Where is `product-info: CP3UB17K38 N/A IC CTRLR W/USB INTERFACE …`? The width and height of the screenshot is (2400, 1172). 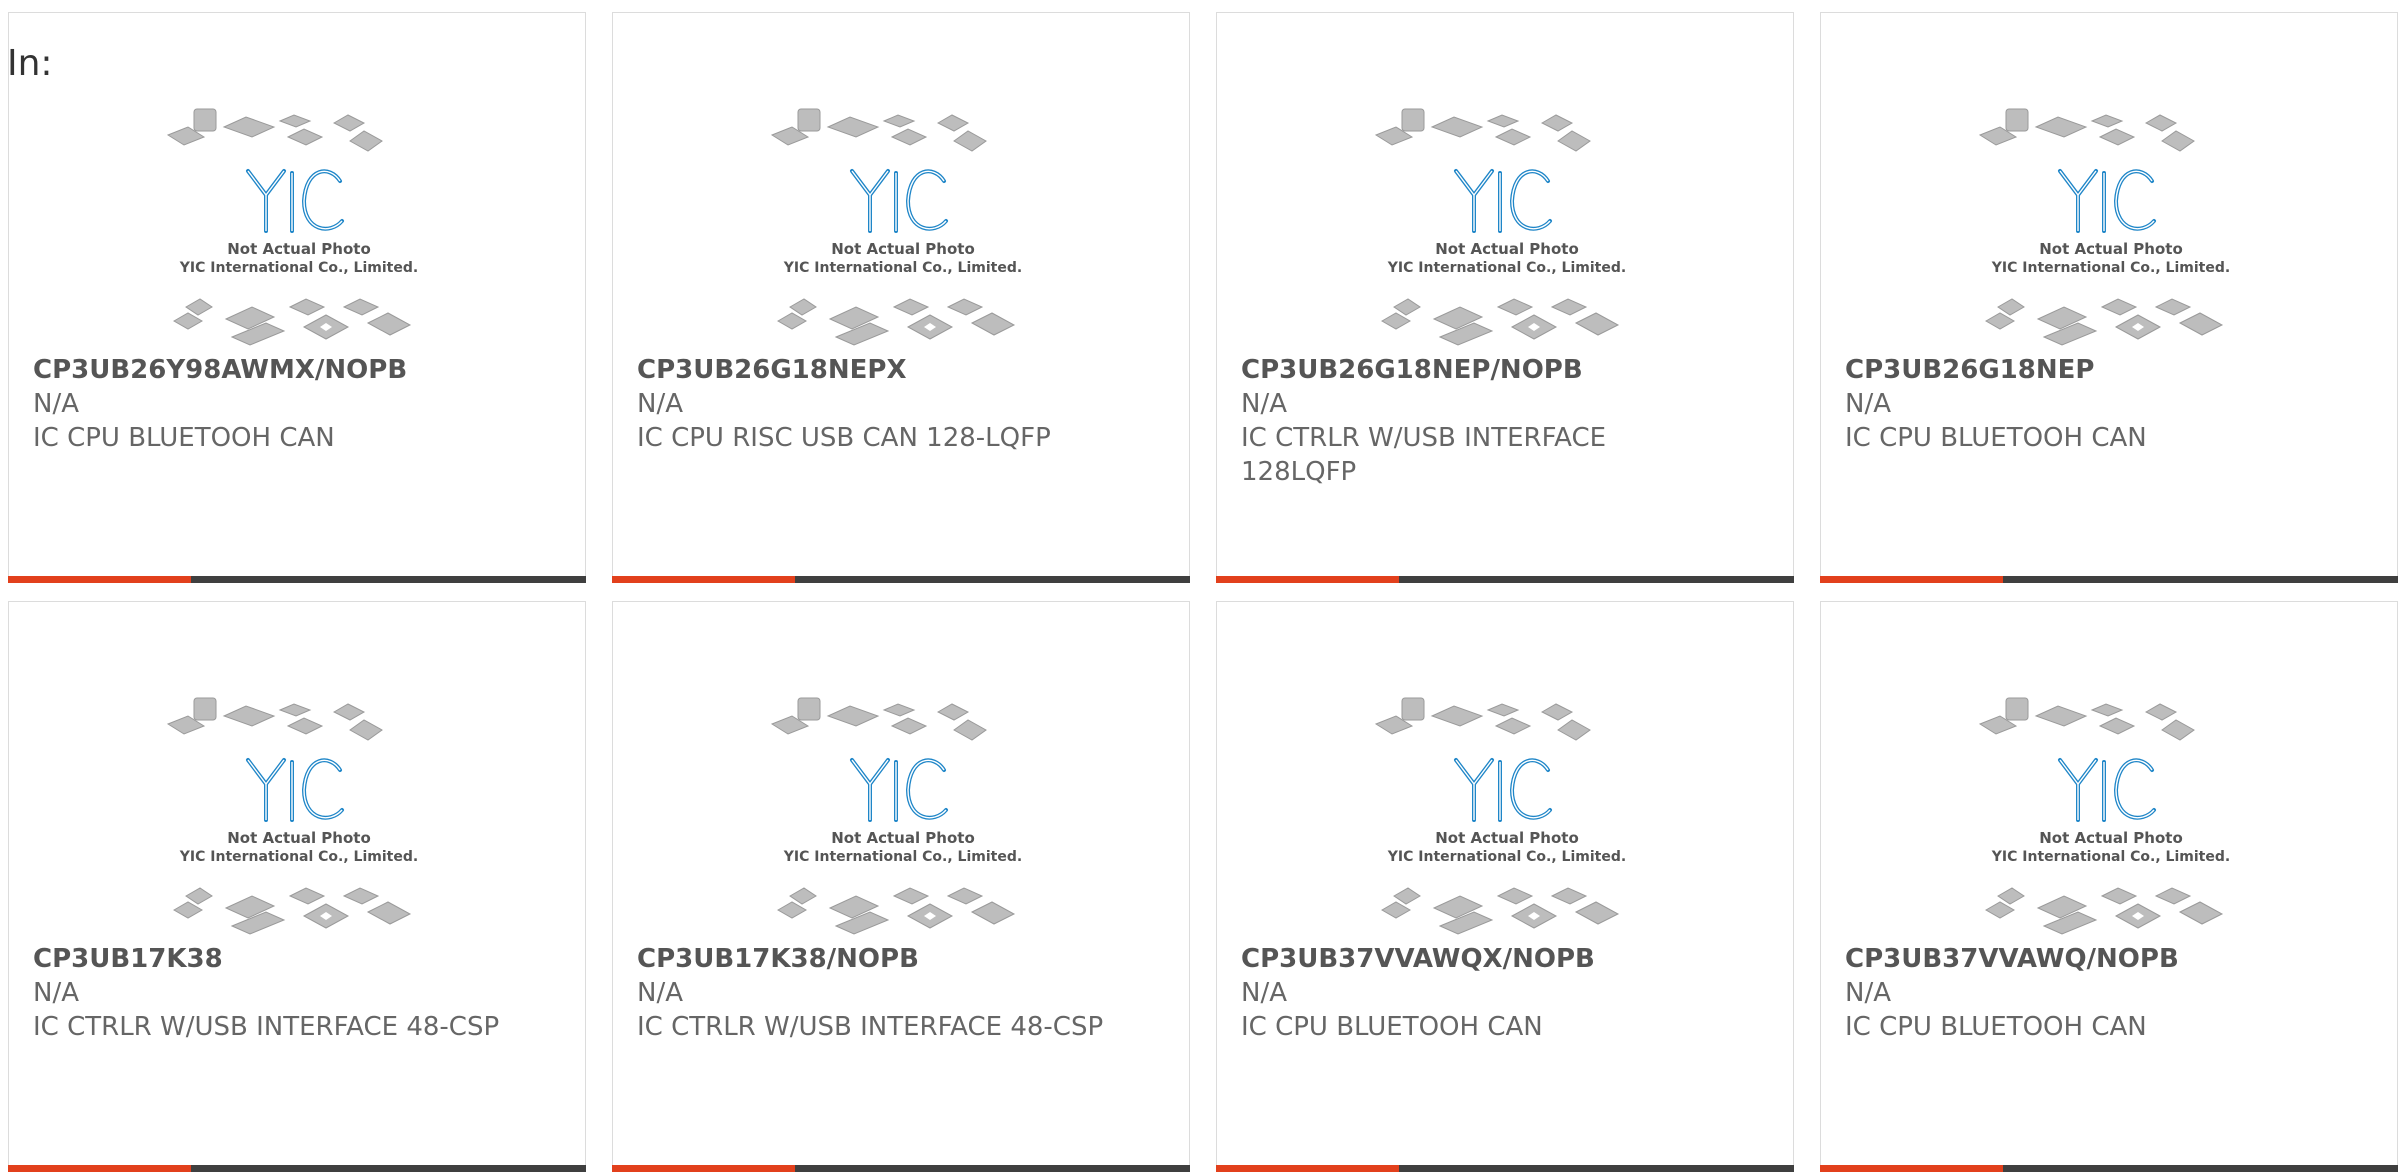
product-info: CP3UB17K38 N/A IC CTRLR W/USB INTERFACE … is located at coordinates (268, 993).